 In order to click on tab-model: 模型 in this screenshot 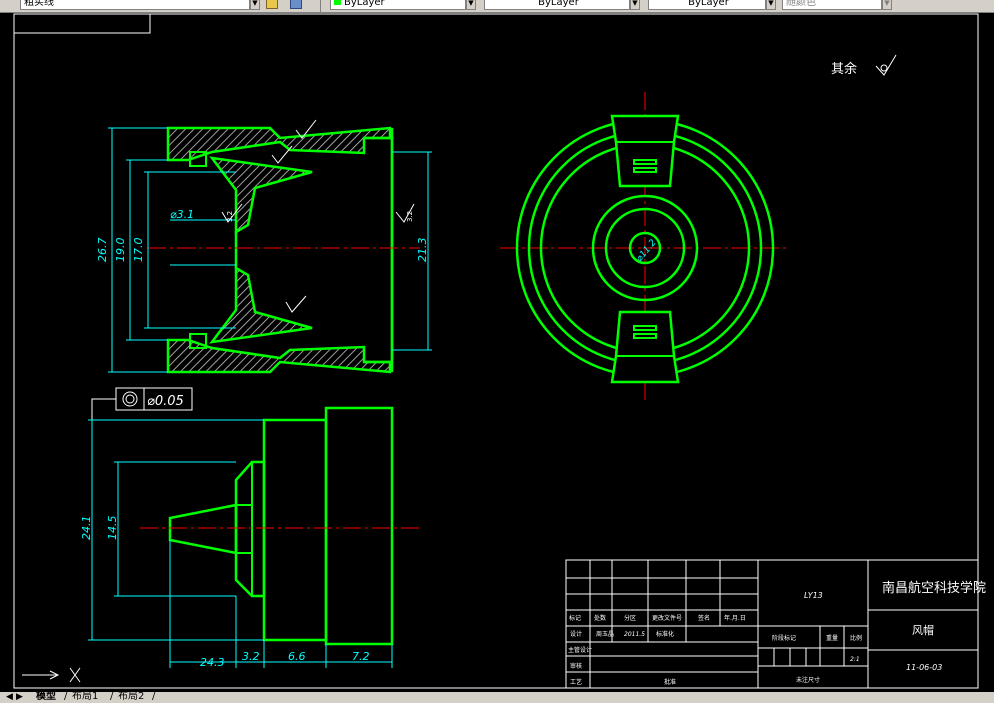, I will do `click(46, 697)`.